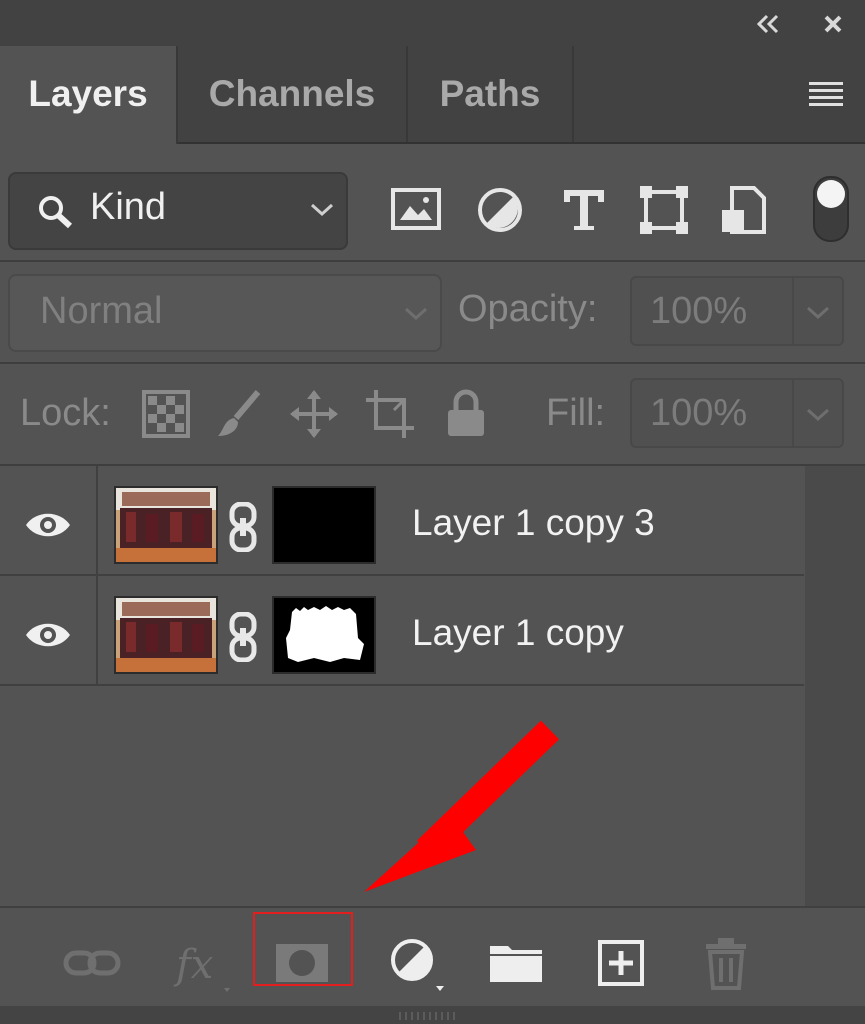  What do you see at coordinates (744, 210) in the screenshot?
I see `smart-object-filter-icon` at bounding box center [744, 210].